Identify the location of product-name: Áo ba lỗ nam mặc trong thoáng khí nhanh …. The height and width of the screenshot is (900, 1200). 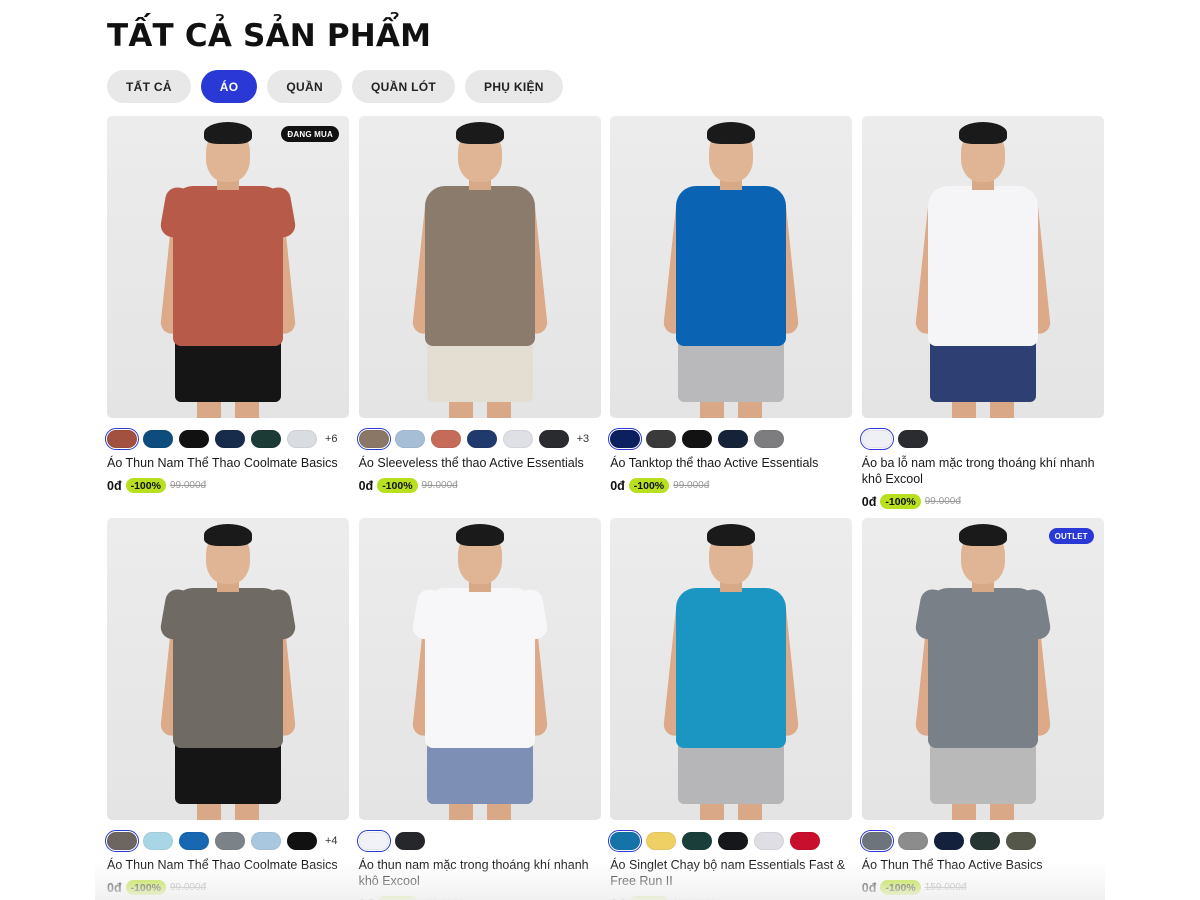
(983, 471).